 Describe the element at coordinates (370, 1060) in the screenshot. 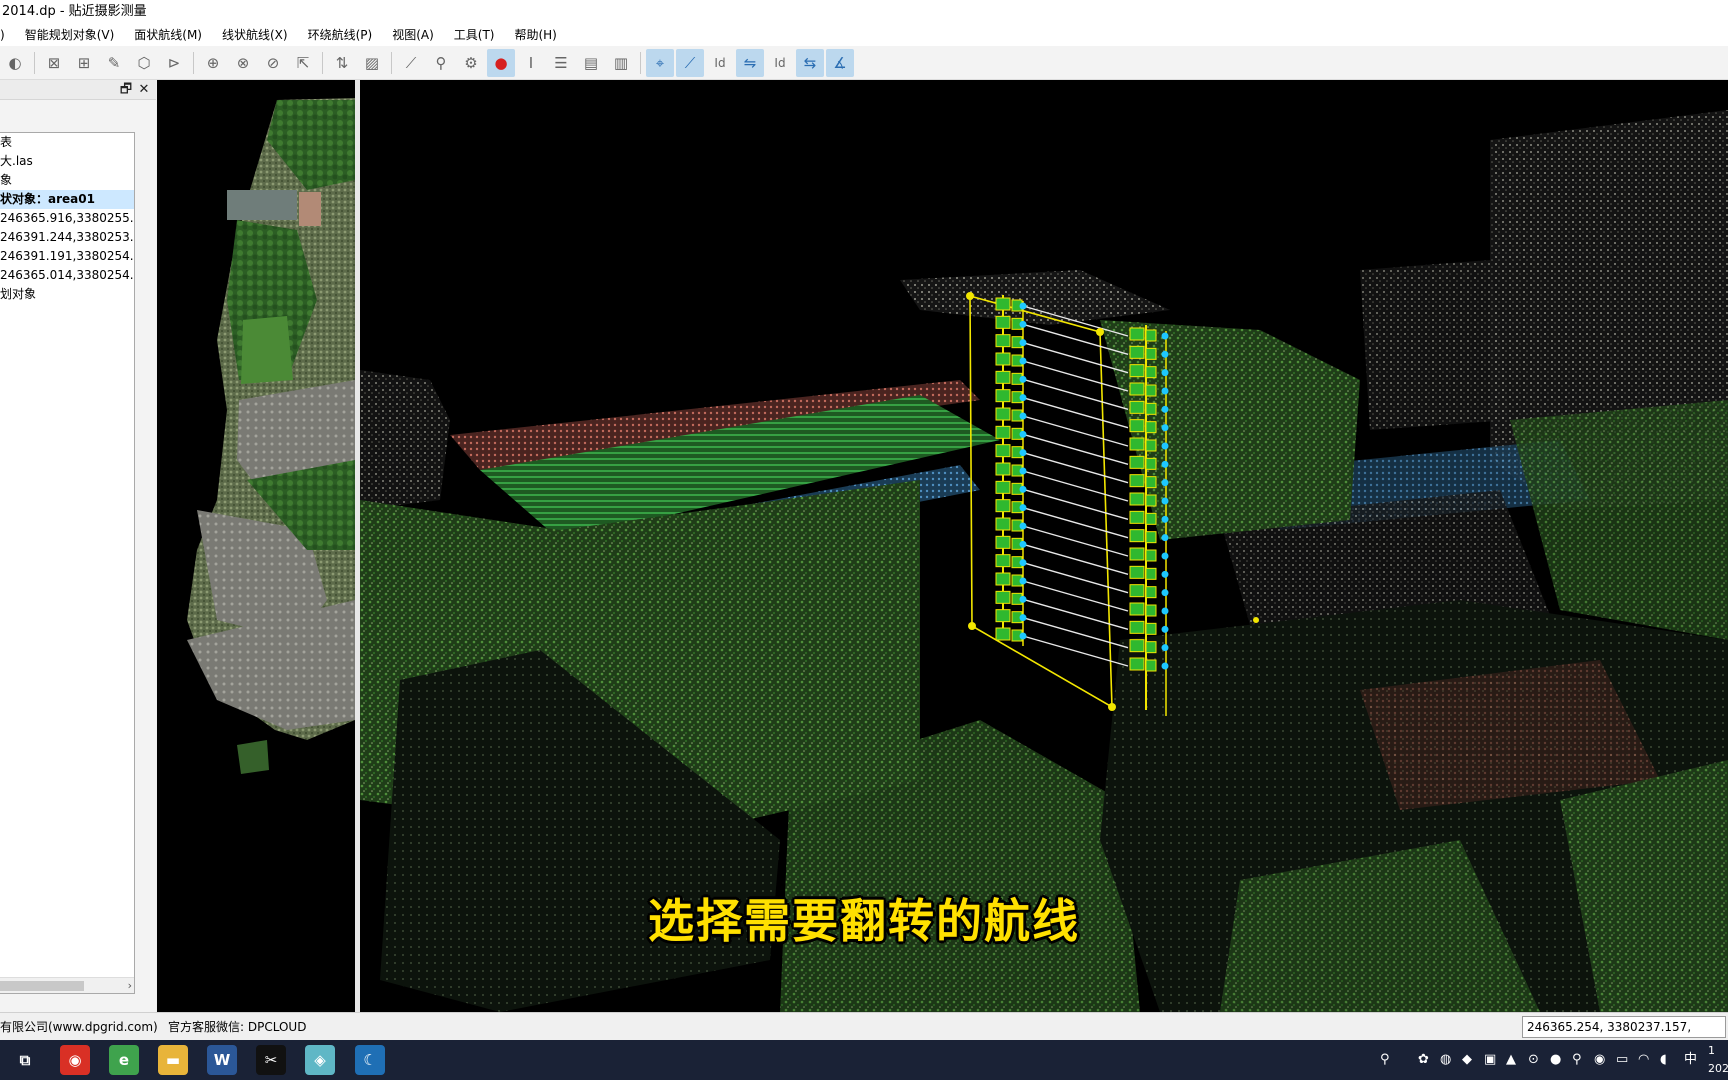

I see `moon-app-icon: ☾` at that location.